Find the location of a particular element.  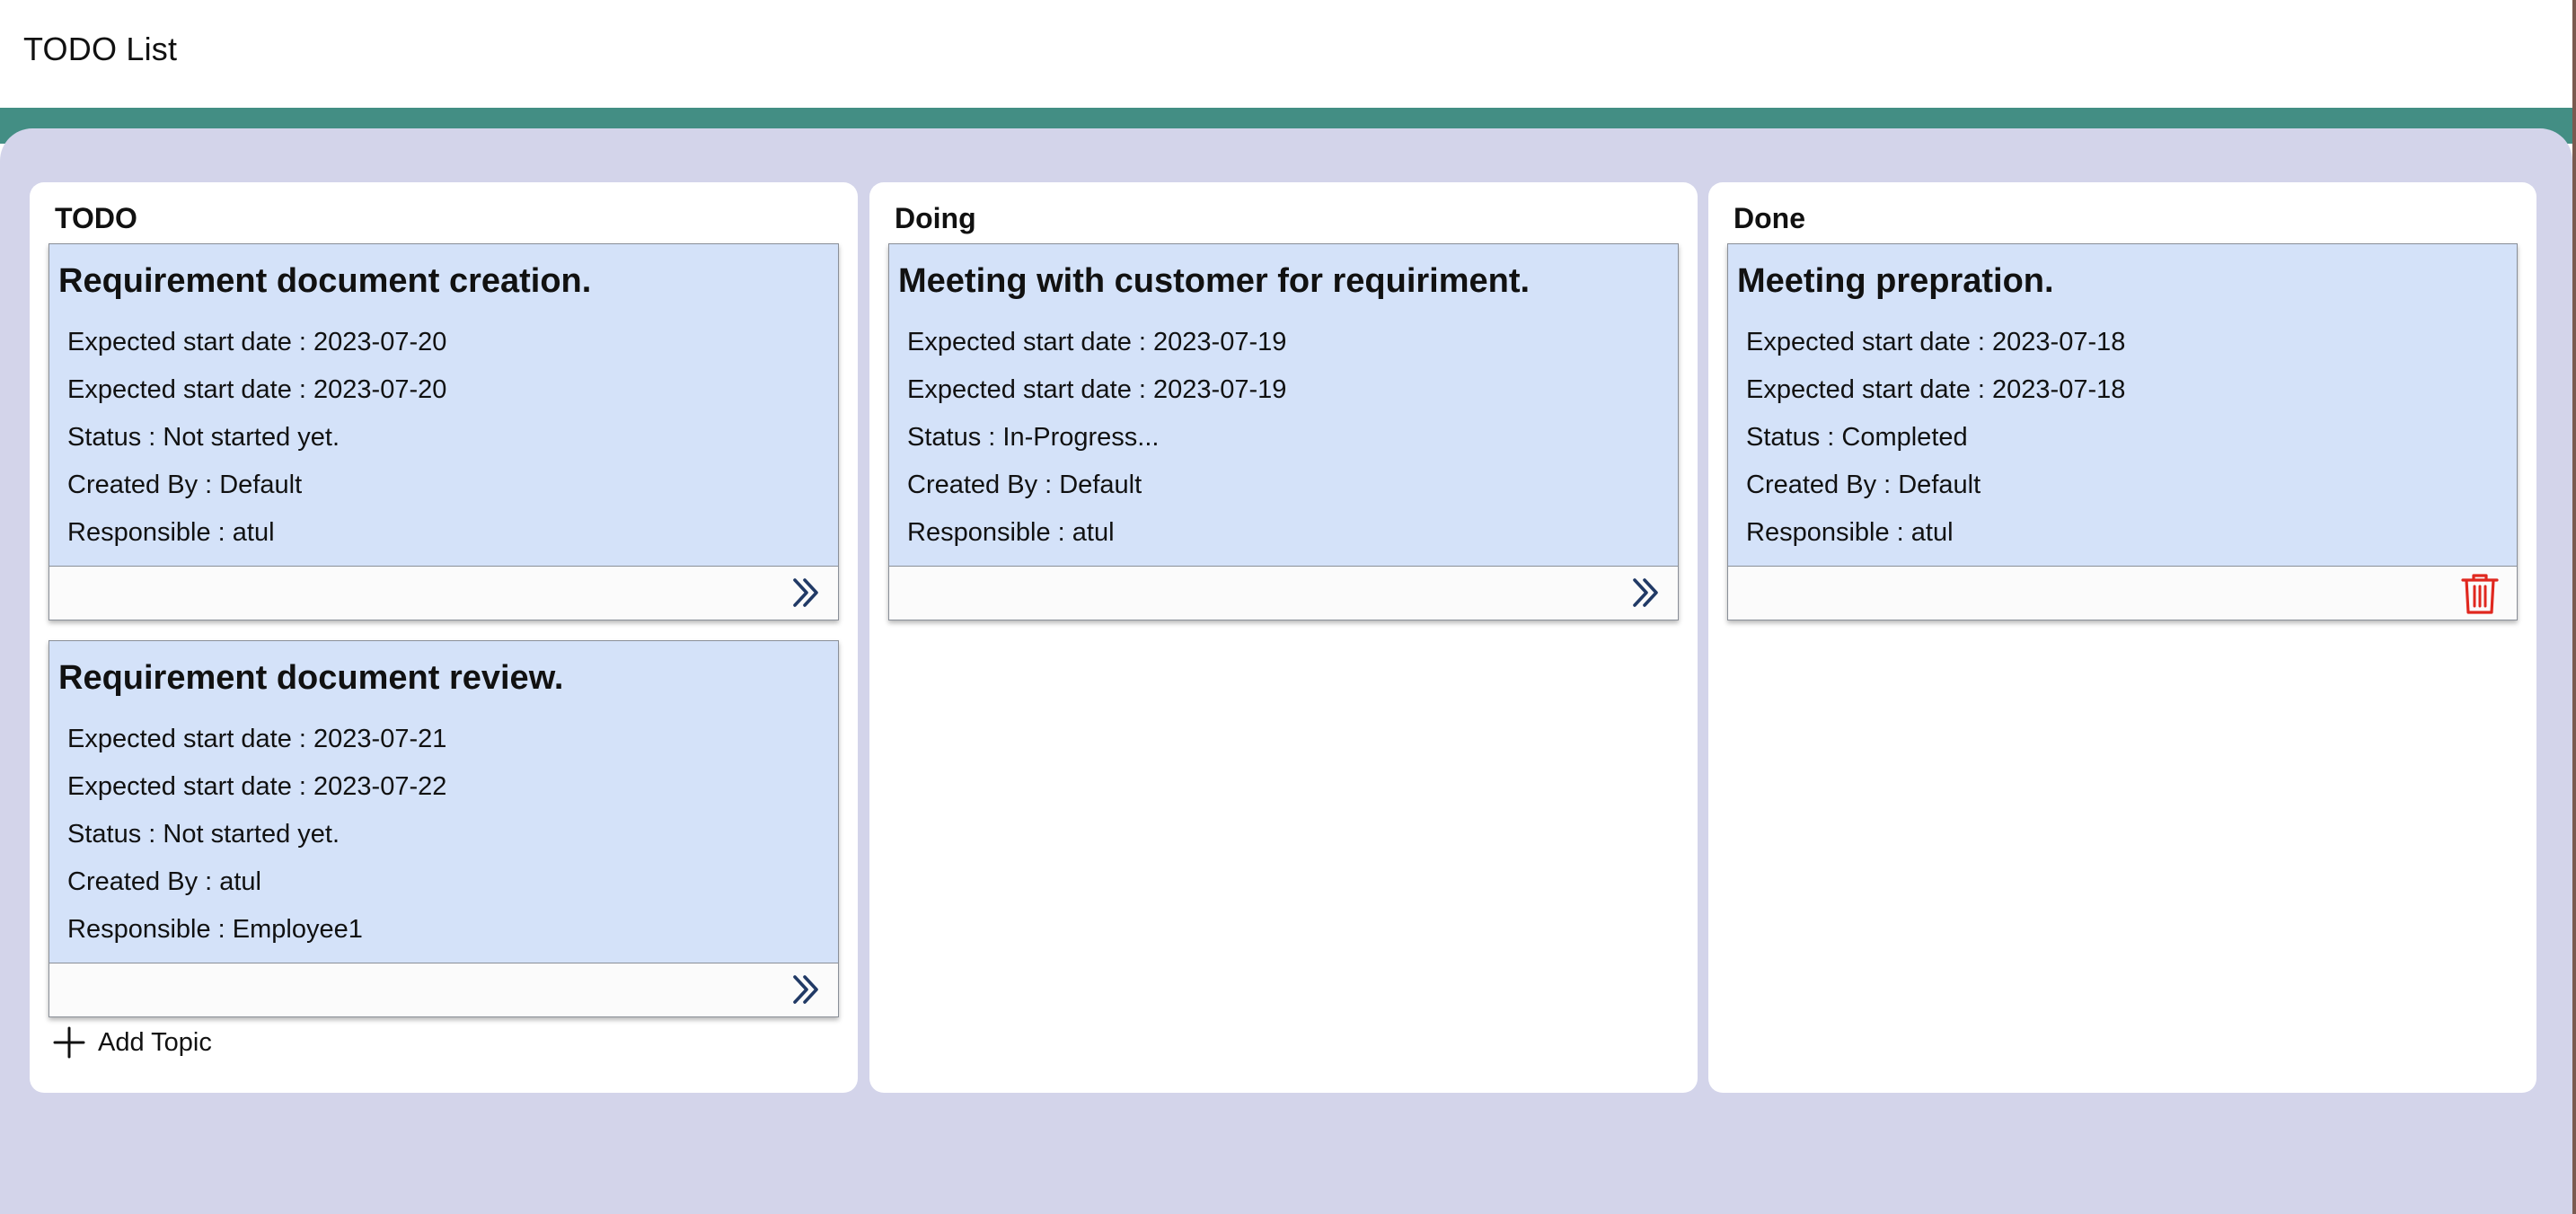

expected-start-date: Expected start date : 2023-07-18 is located at coordinates (1936, 342).